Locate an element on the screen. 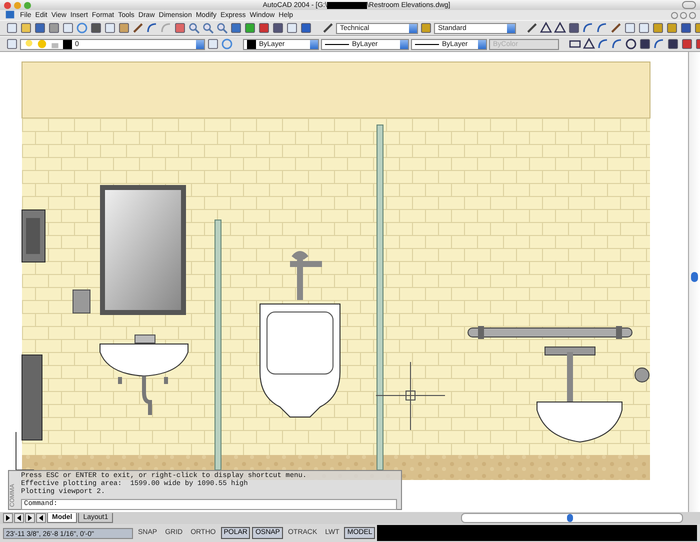 The height and width of the screenshot is (542, 700). minimize-button is located at coordinates (674, 15).